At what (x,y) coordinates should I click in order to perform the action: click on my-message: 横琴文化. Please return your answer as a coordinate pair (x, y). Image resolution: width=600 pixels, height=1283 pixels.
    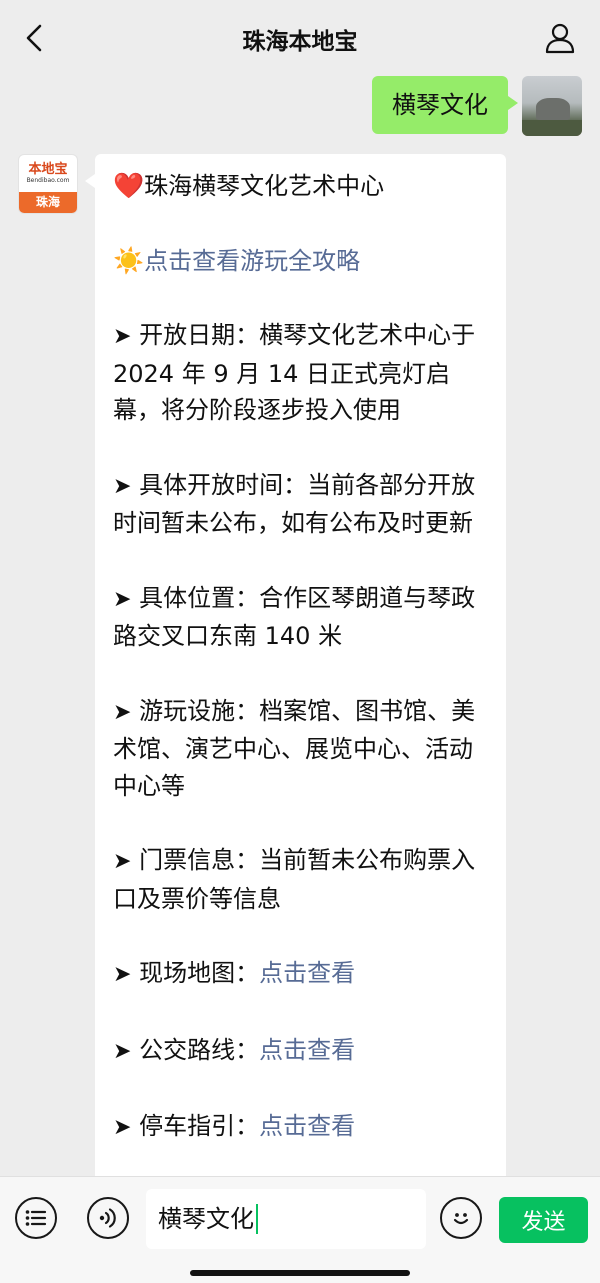
    Looking at the image, I should click on (477, 106).